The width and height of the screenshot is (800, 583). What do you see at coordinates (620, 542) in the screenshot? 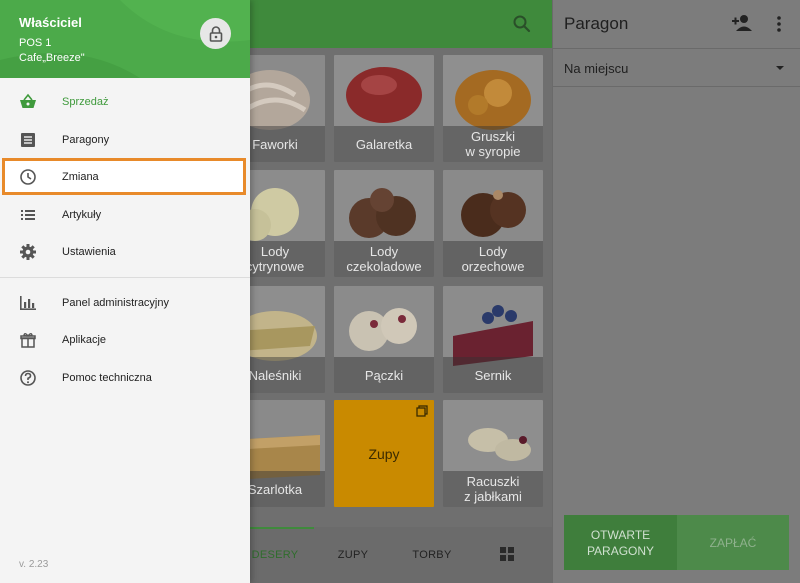
I see `open-receipts-button: OTWARTE PARAGONY` at bounding box center [620, 542].